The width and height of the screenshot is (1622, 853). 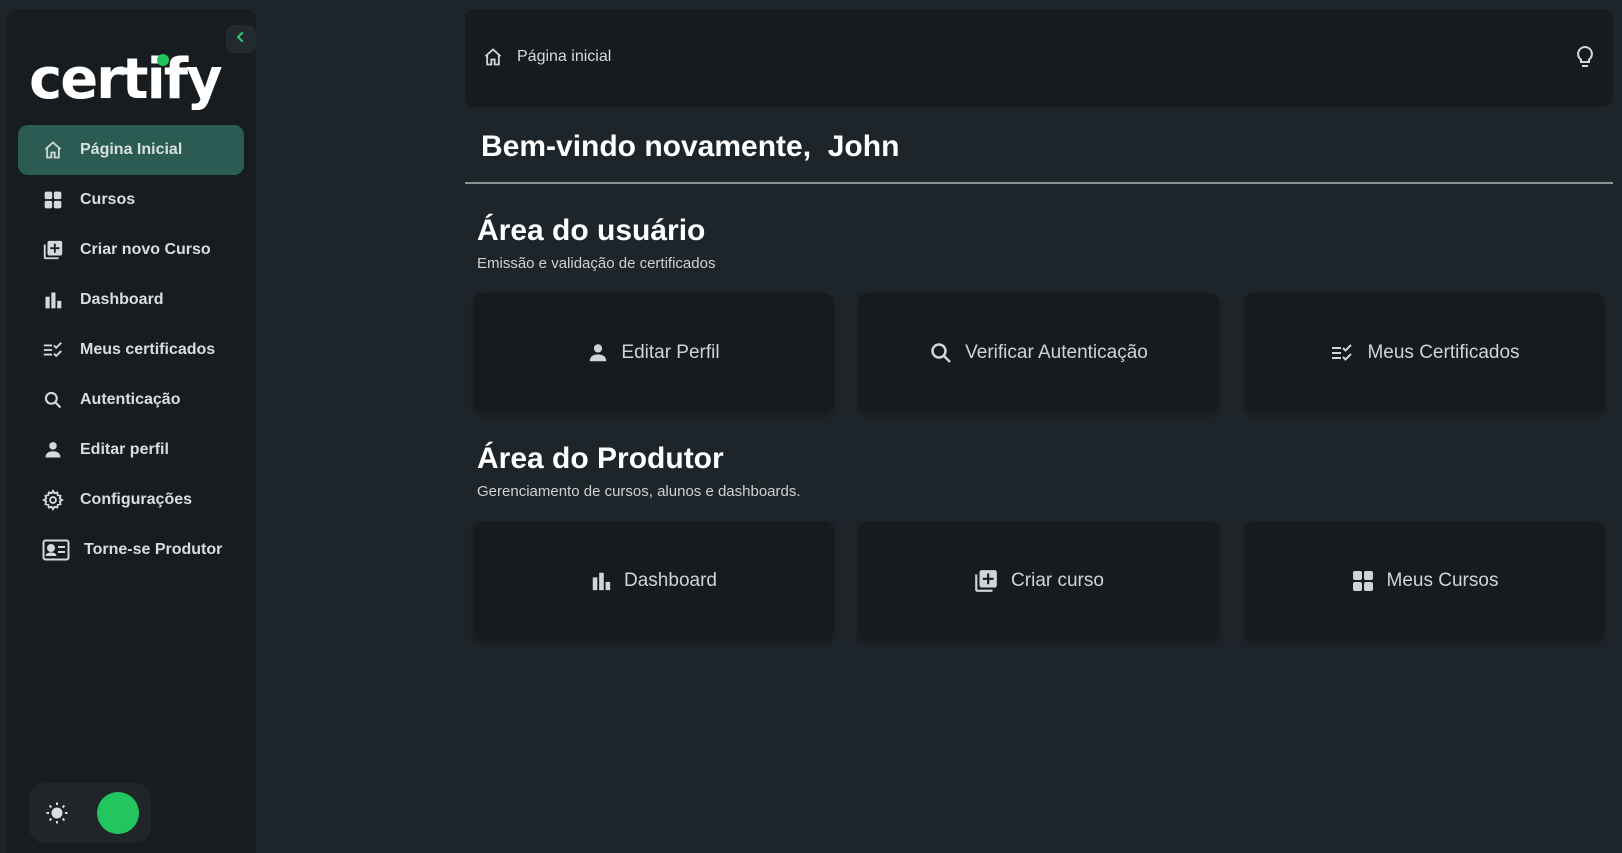 What do you see at coordinates (591, 230) in the screenshot?
I see `user-area-title: Área do usuário` at bounding box center [591, 230].